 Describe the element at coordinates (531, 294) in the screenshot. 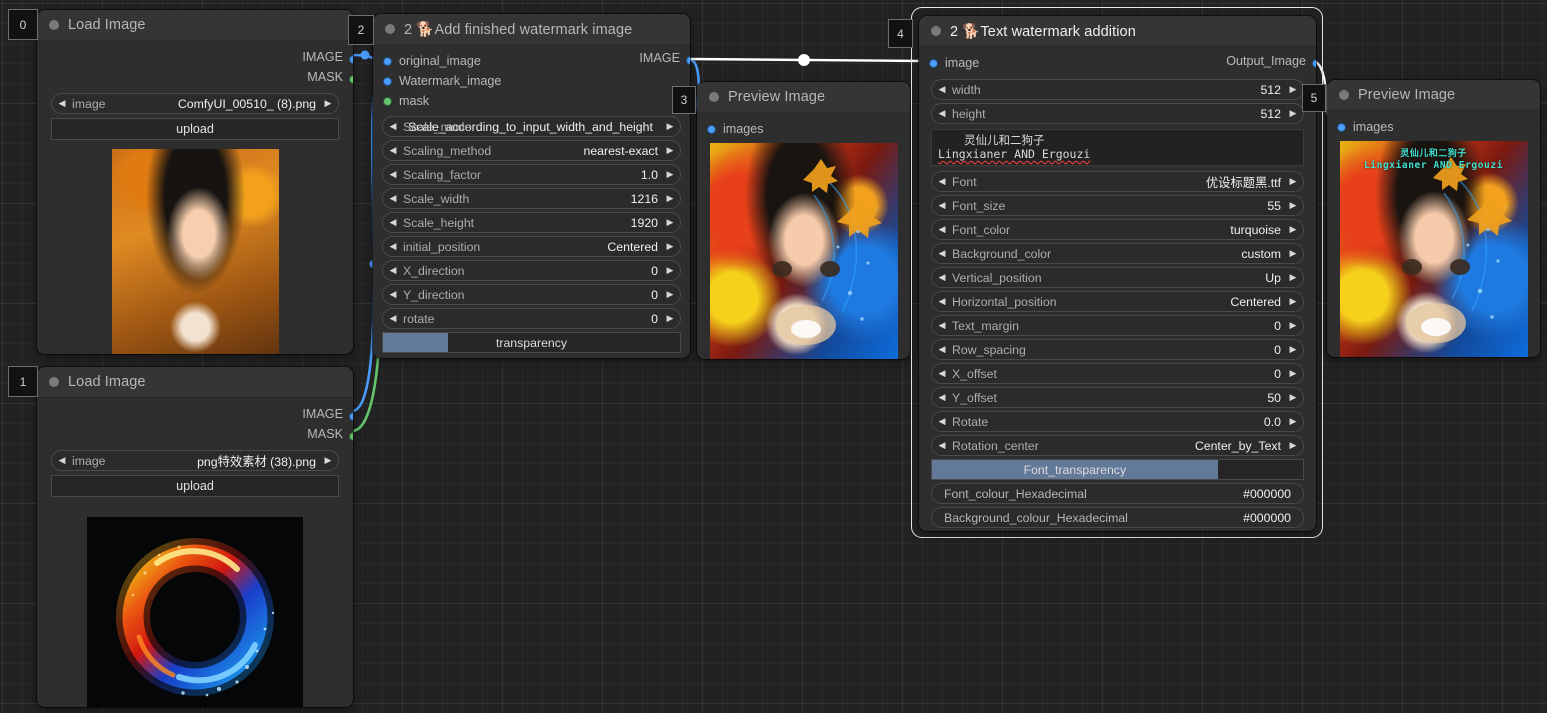

I see `widget-y-direction: ◀ Y_direction 0 ▶` at that location.